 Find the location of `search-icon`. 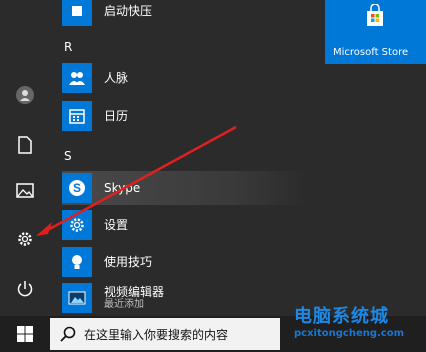

search-icon is located at coordinates (68, 334).